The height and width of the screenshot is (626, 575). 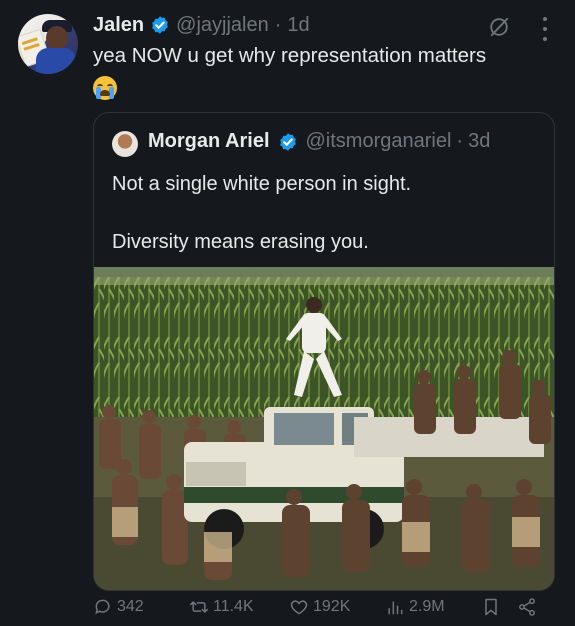 What do you see at coordinates (105, 88) in the screenshot?
I see `loudly-crying-face-icon` at bounding box center [105, 88].